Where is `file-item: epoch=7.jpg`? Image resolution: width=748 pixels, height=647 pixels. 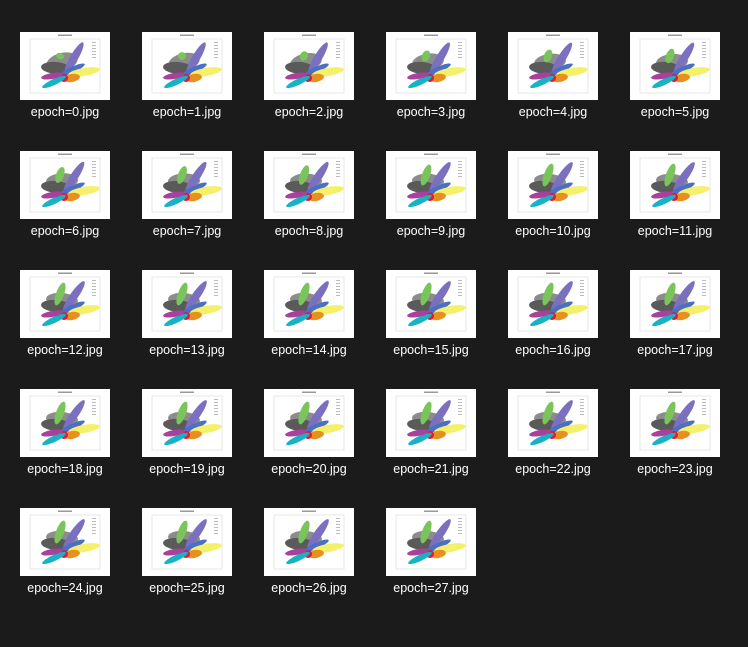 file-item: epoch=7.jpg is located at coordinates (190, 206).